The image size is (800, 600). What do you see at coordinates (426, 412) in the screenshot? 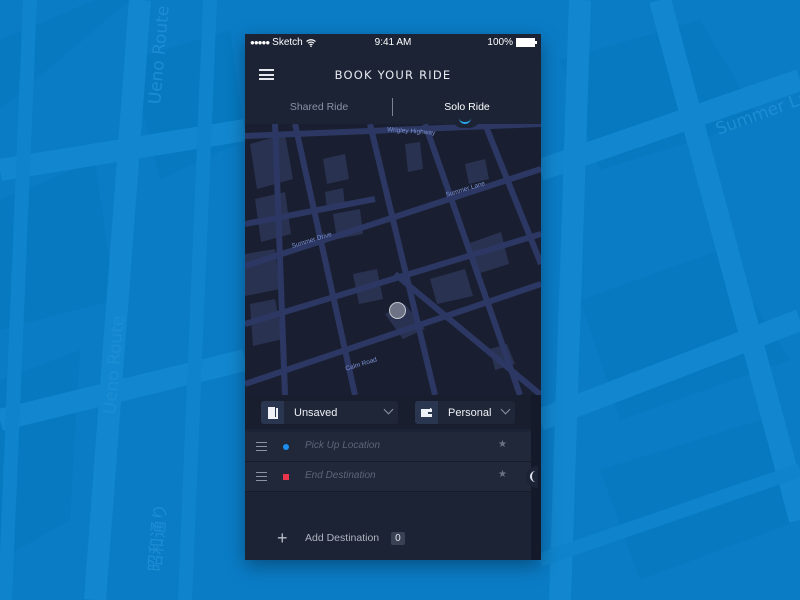
I see `wallet-icon` at bounding box center [426, 412].